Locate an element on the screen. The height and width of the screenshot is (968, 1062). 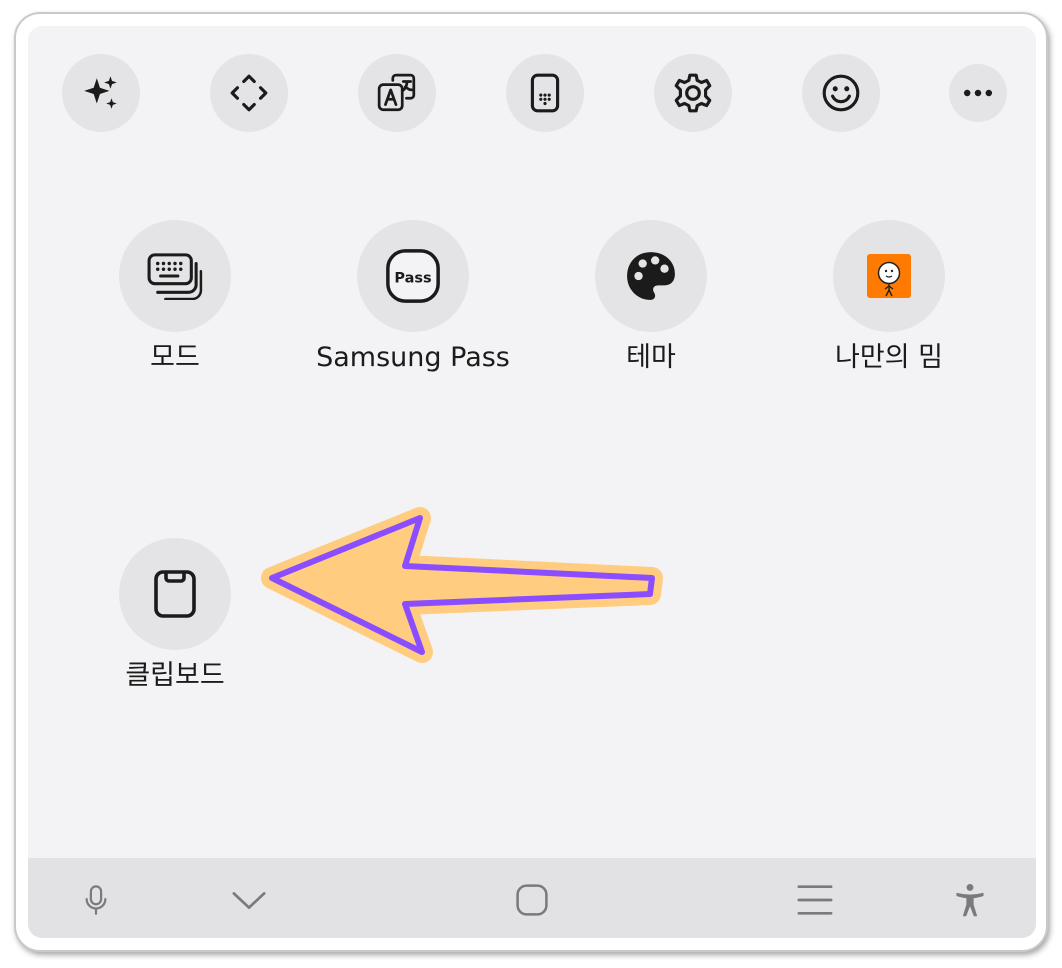
more-options-icon is located at coordinates (978, 93).